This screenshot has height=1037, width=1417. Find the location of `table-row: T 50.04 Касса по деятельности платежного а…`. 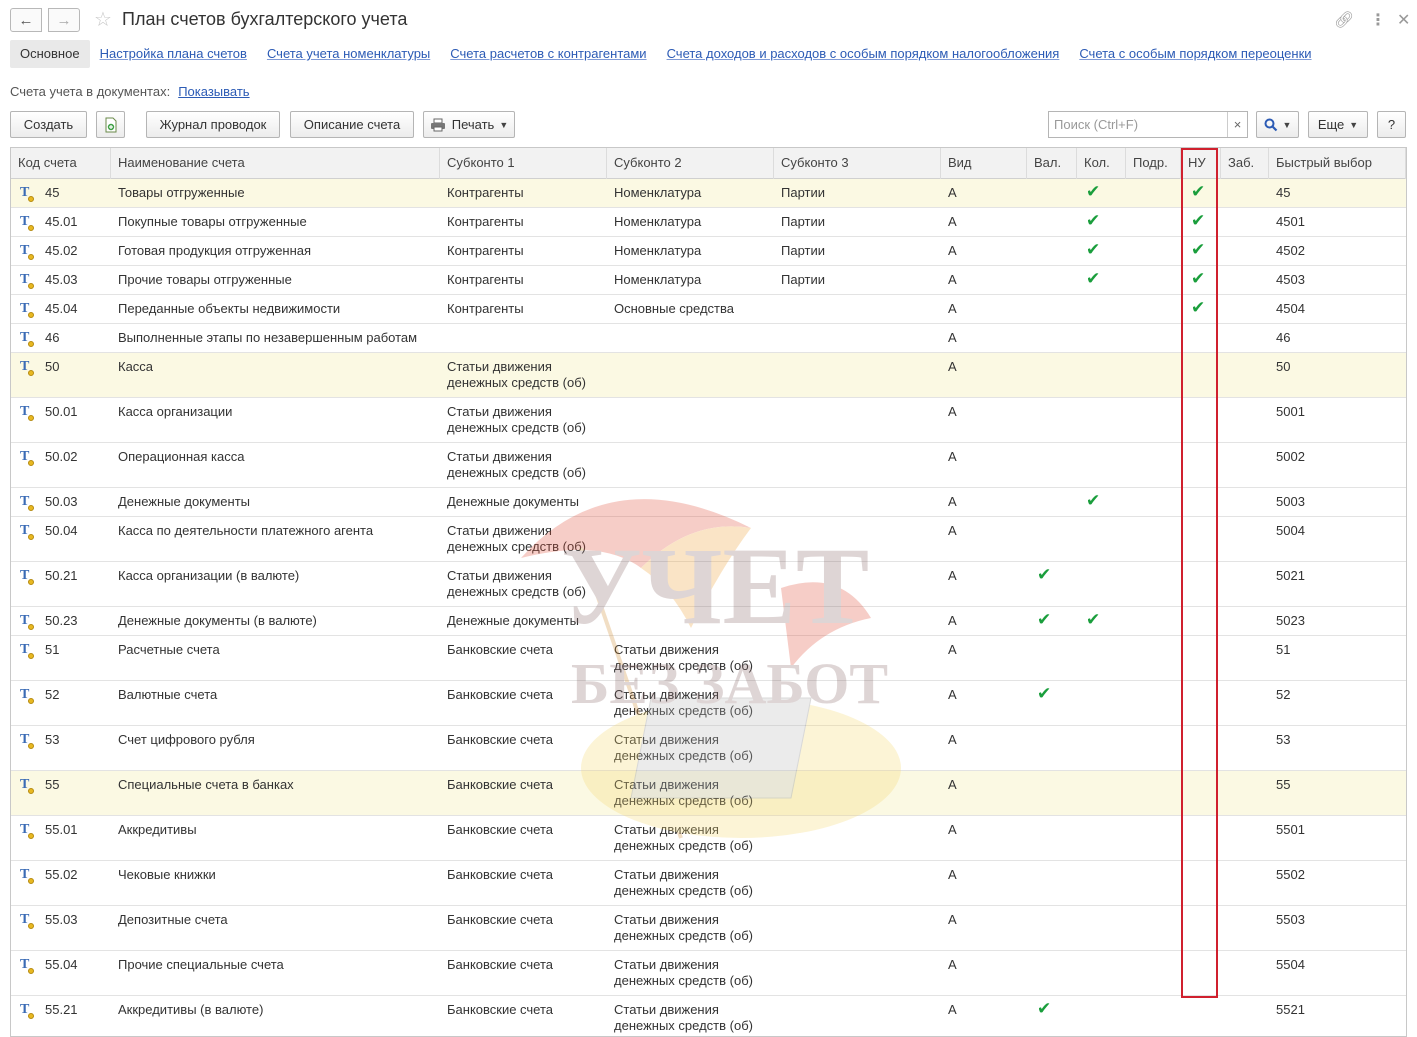

table-row: T 50.04 Касса по деятельности платежного а… is located at coordinates (708, 539).